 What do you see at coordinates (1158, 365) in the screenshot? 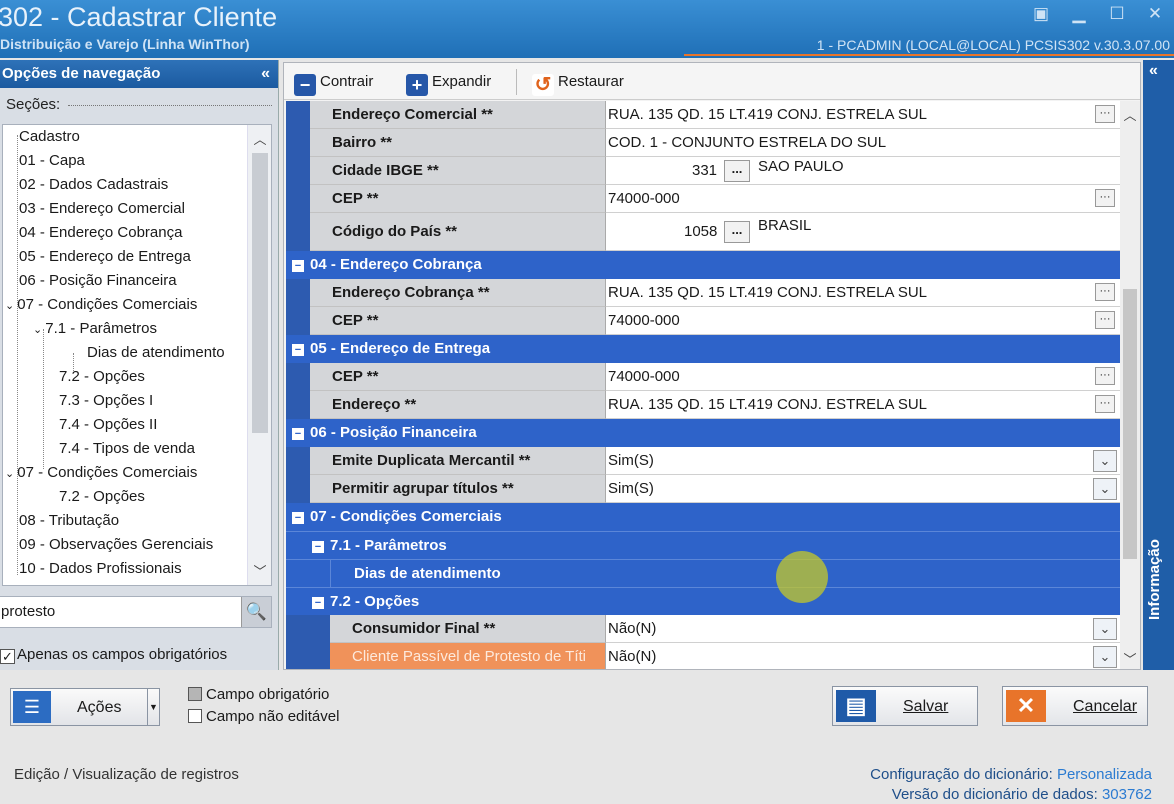
I see `information-panel-tab: « Informação` at bounding box center [1158, 365].